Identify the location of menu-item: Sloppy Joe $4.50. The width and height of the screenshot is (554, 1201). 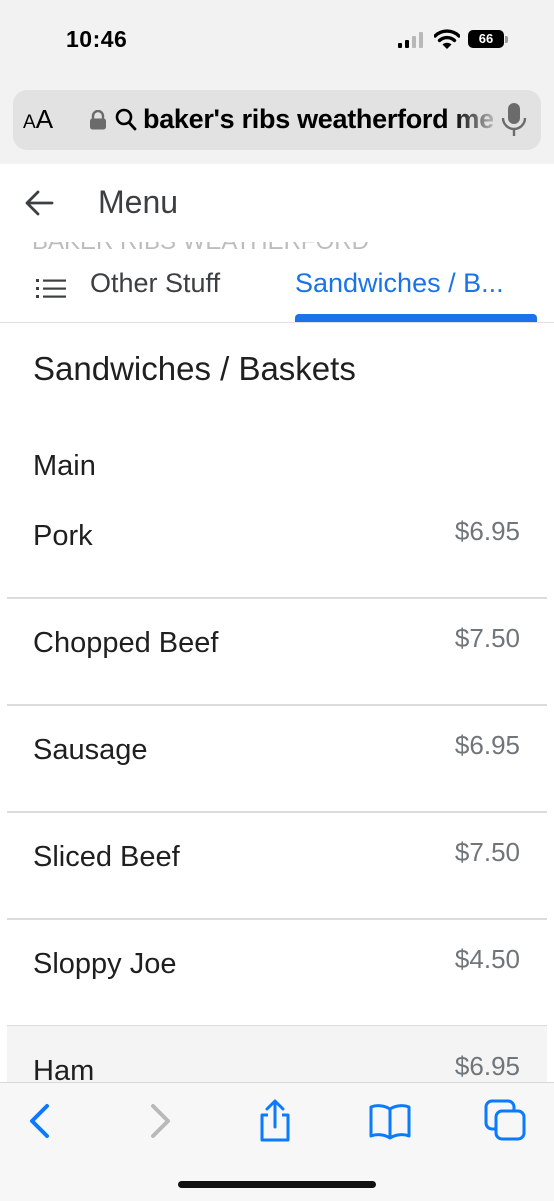
(277, 973).